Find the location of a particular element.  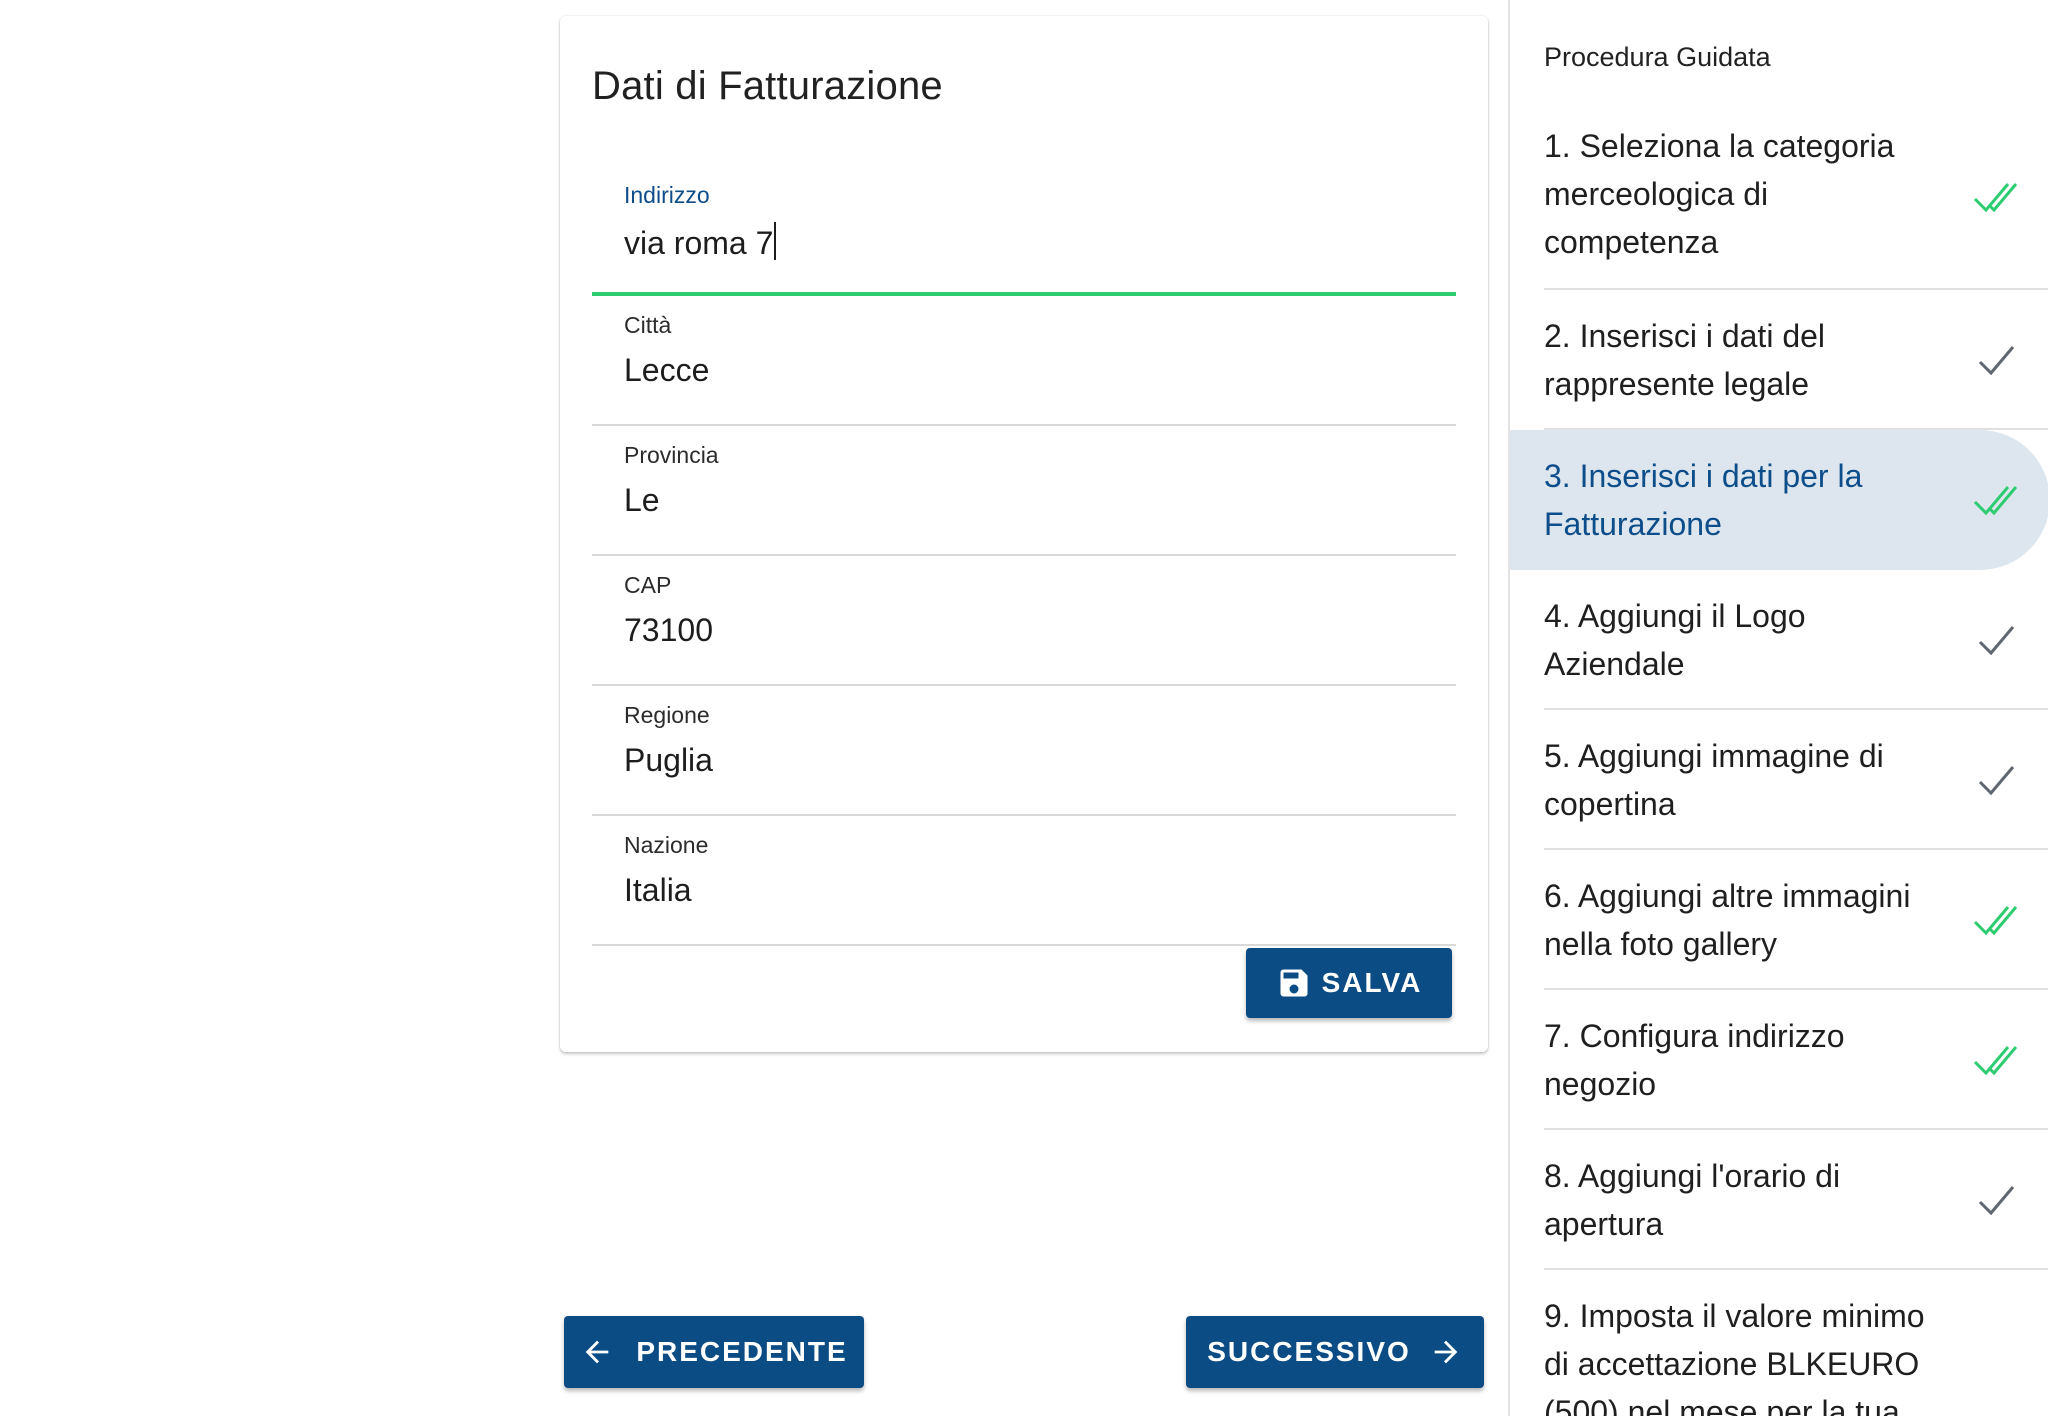

previous-button: PRECEDENTE is located at coordinates (714, 1352).